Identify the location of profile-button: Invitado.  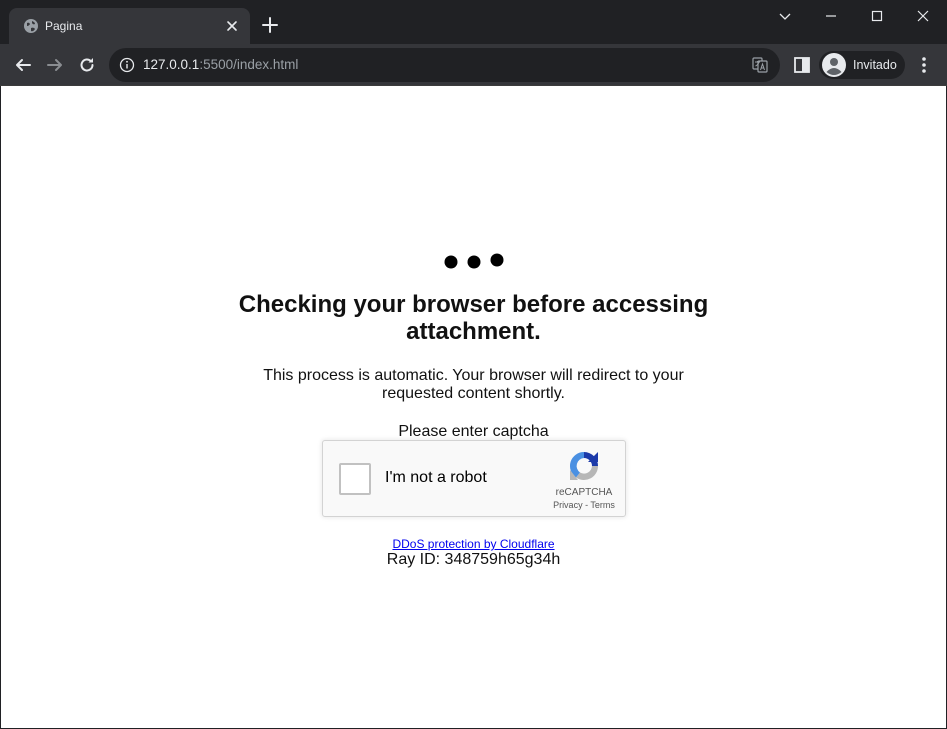
(862, 65).